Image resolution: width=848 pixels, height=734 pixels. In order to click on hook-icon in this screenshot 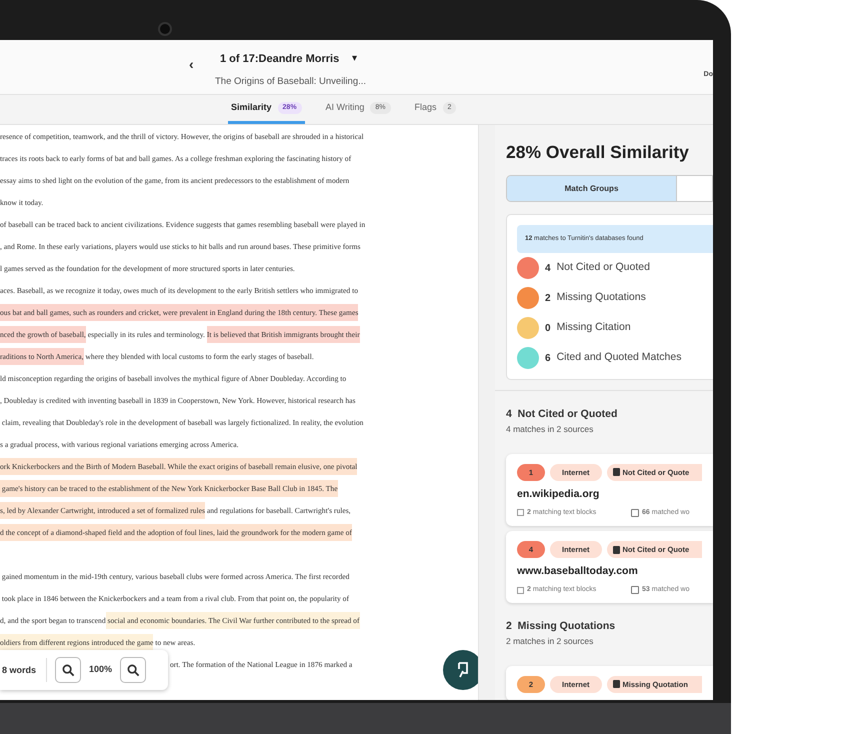, I will do `click(463, 670)`.